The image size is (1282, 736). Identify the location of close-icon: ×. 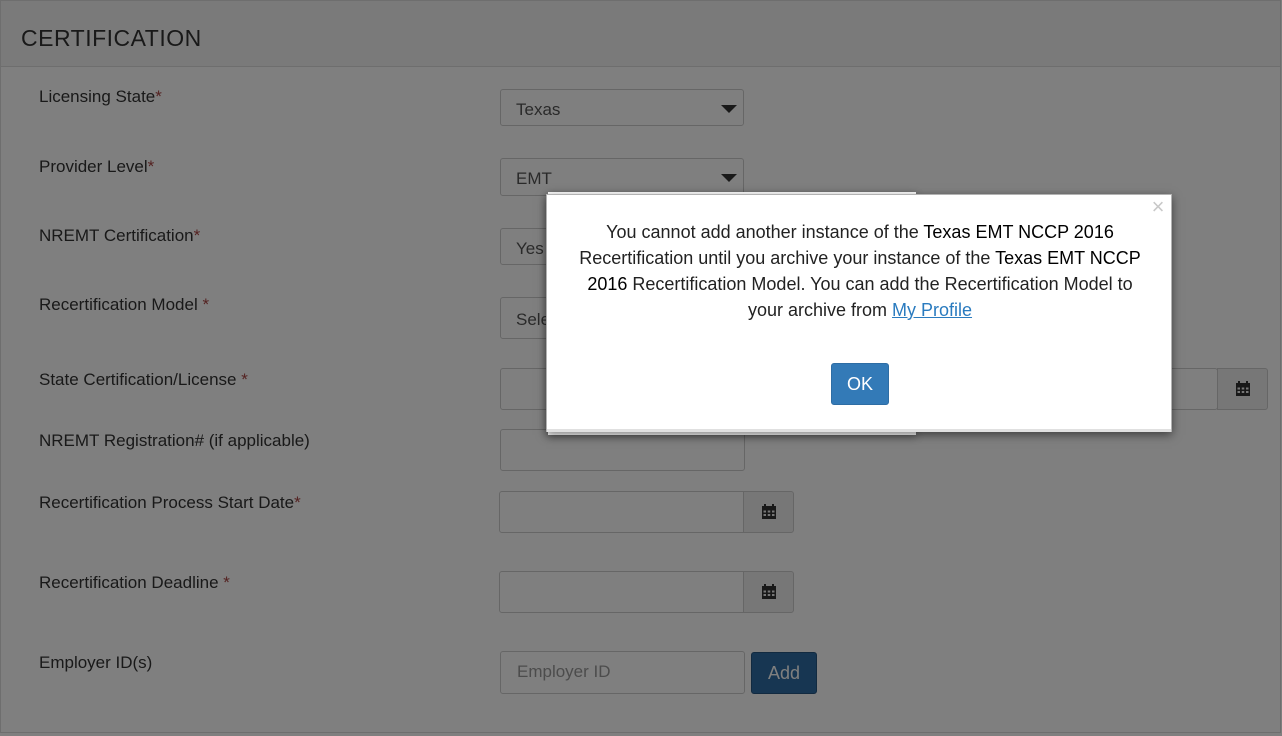
(1158, 207).